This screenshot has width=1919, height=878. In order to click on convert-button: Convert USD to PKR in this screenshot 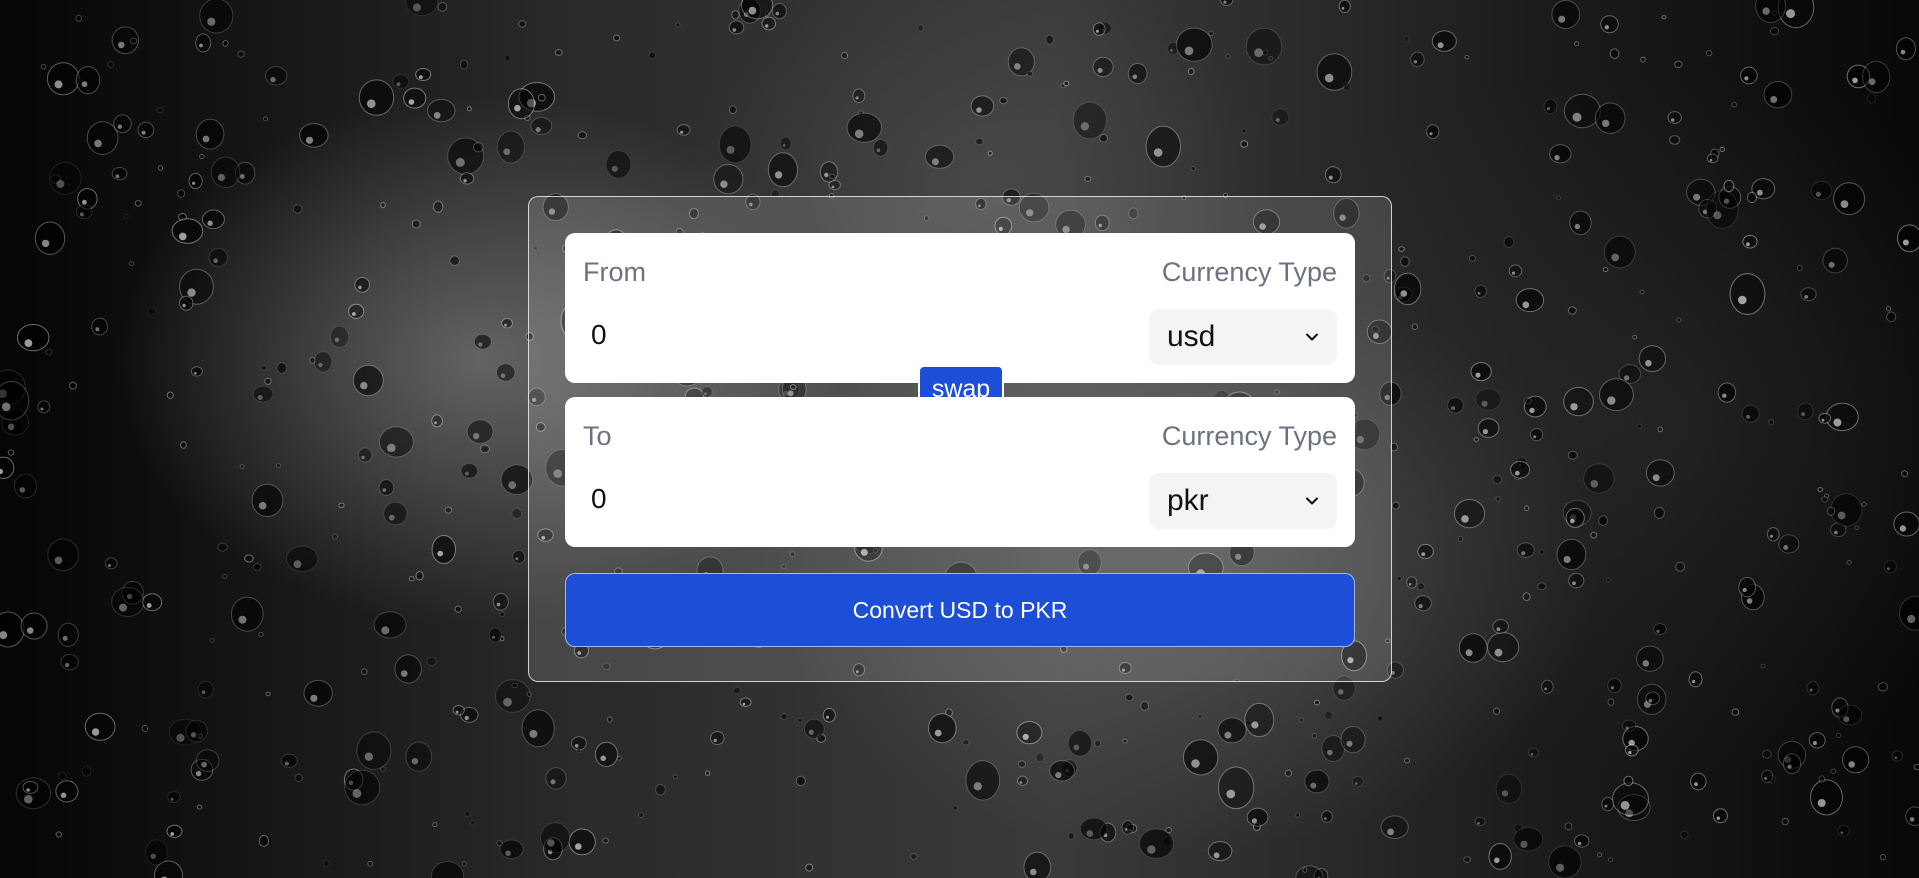, I will do `click(960, 610)`.